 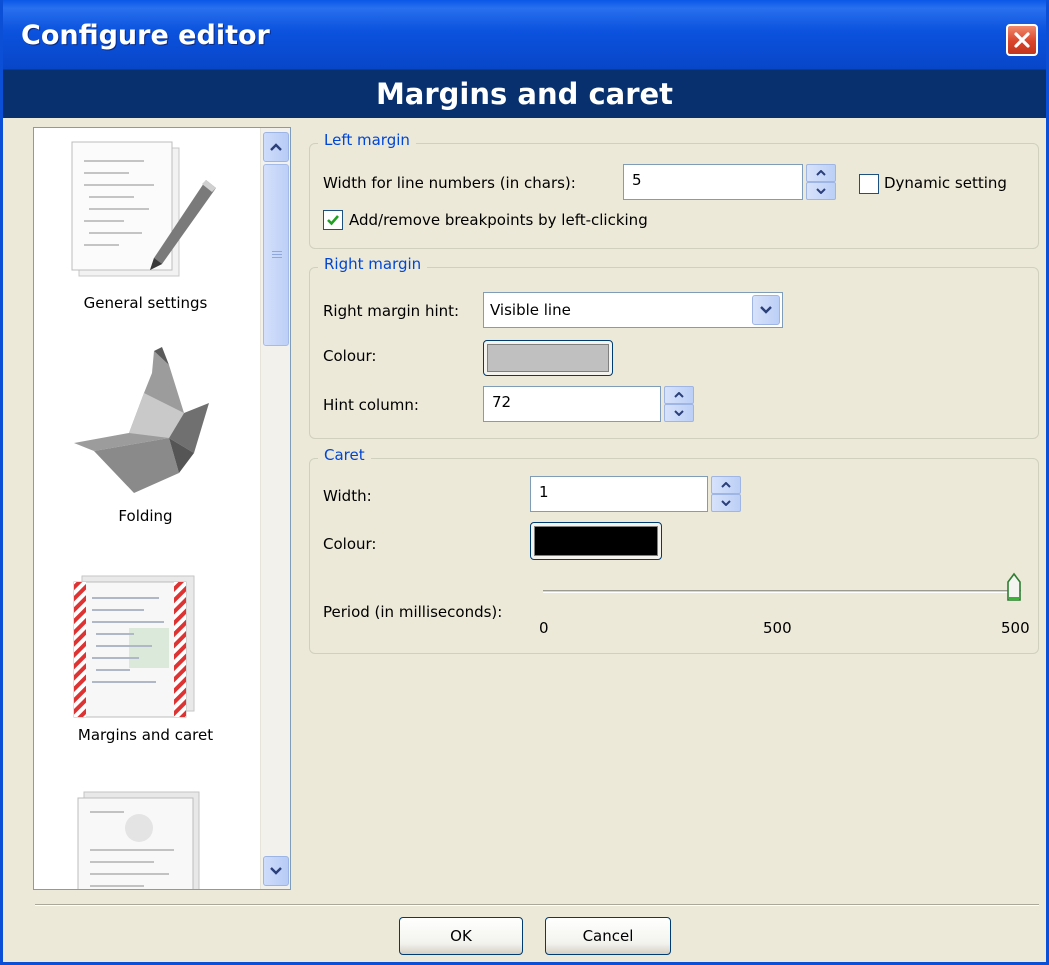 What do you see at coordinates (347, 496) in the screenshot?
I see `caret-width-label: Width:` at bounding box center [347, 496].